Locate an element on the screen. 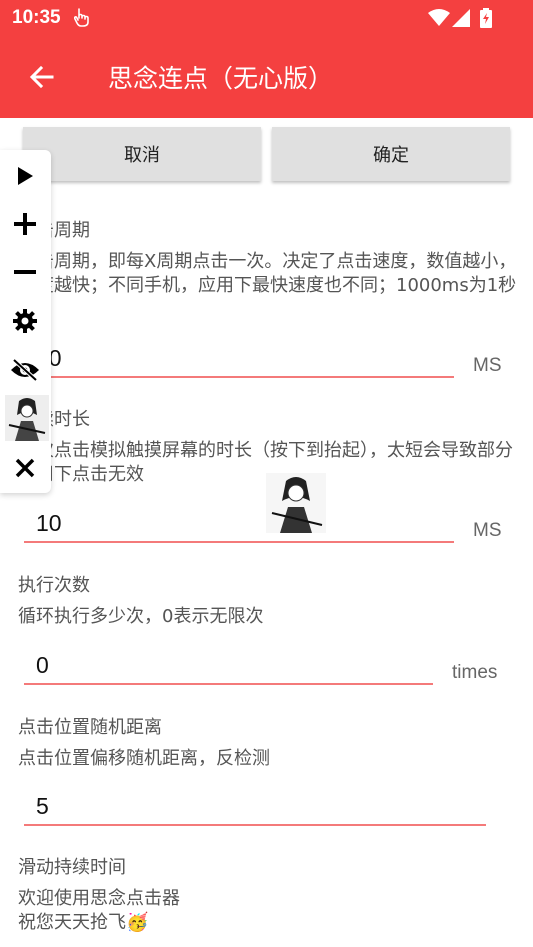  count-input: 0 is located at coordinates (228, 665).